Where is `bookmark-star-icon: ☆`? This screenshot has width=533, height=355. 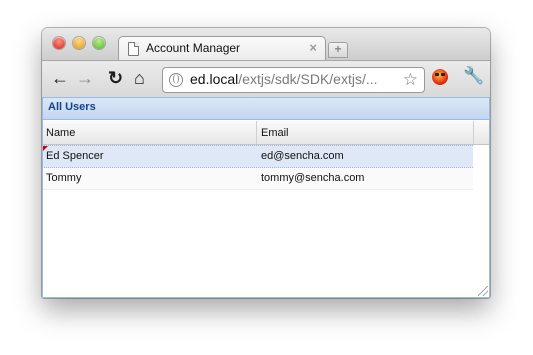 bookmark-star-icon: ☆ is located at coordinates (410, 80).